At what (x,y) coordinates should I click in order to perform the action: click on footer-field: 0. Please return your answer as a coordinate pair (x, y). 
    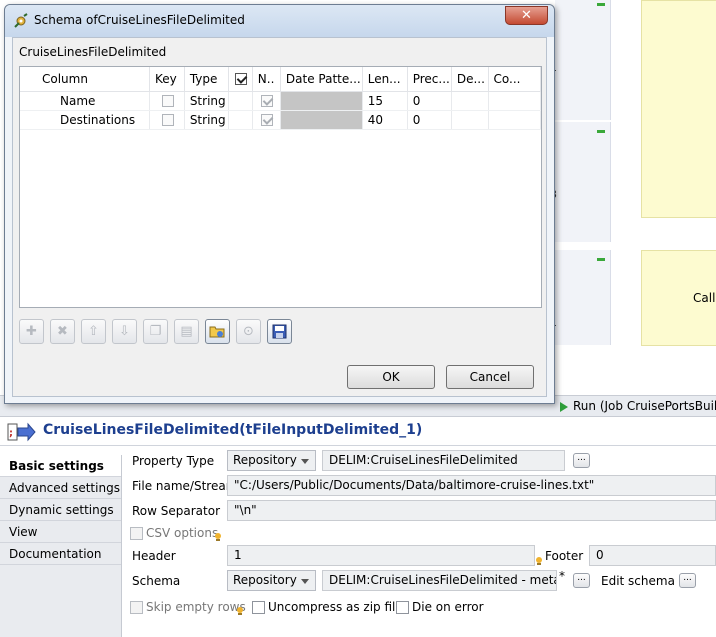
    Looking at the image, I should click on (652, 555).